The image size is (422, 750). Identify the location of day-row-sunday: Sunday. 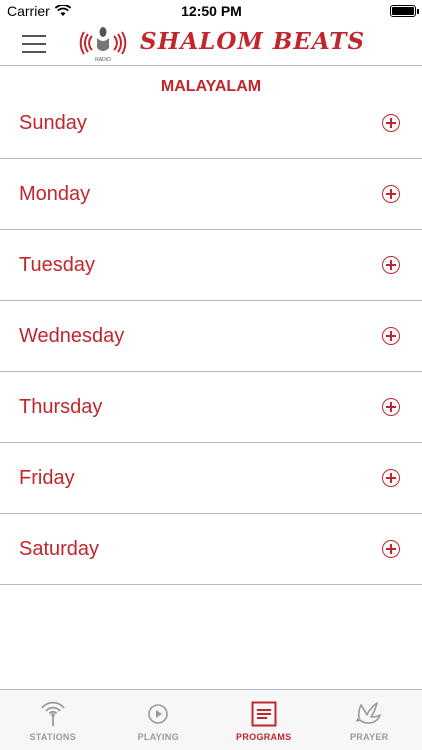
(211, 123).